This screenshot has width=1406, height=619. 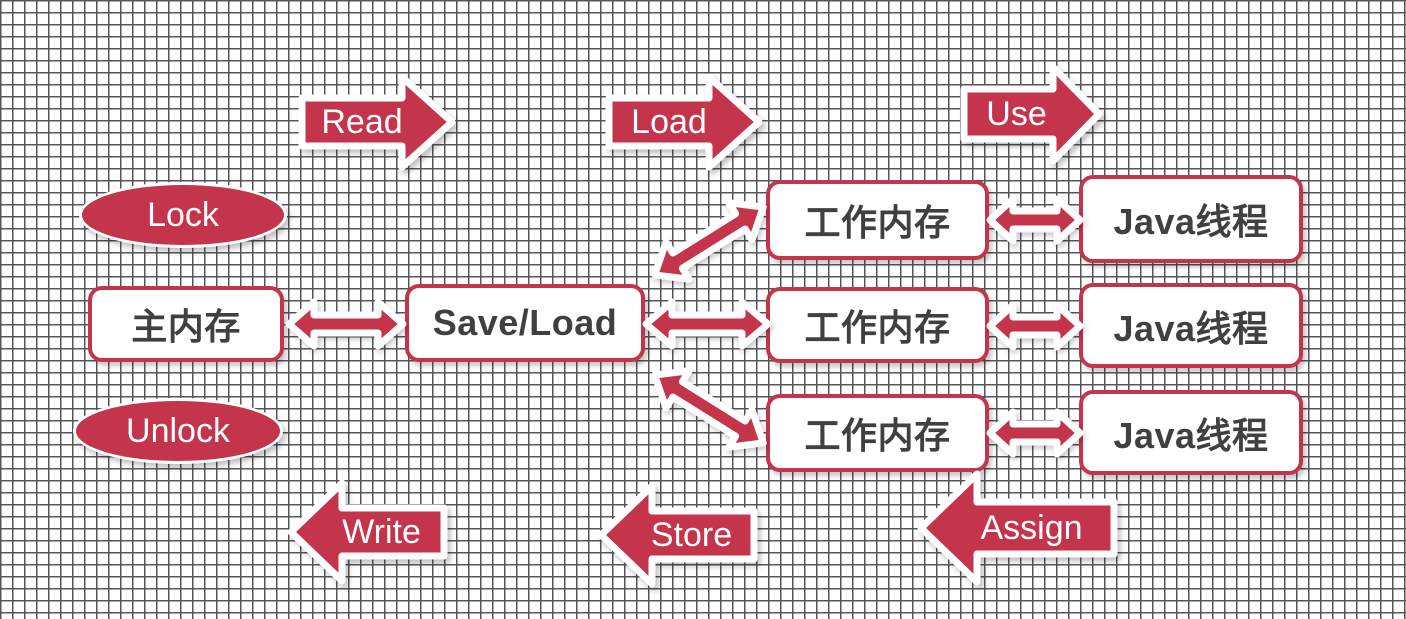 I want to click on double-arrow-diagonal-up-shape, so click(x=709, y=241).